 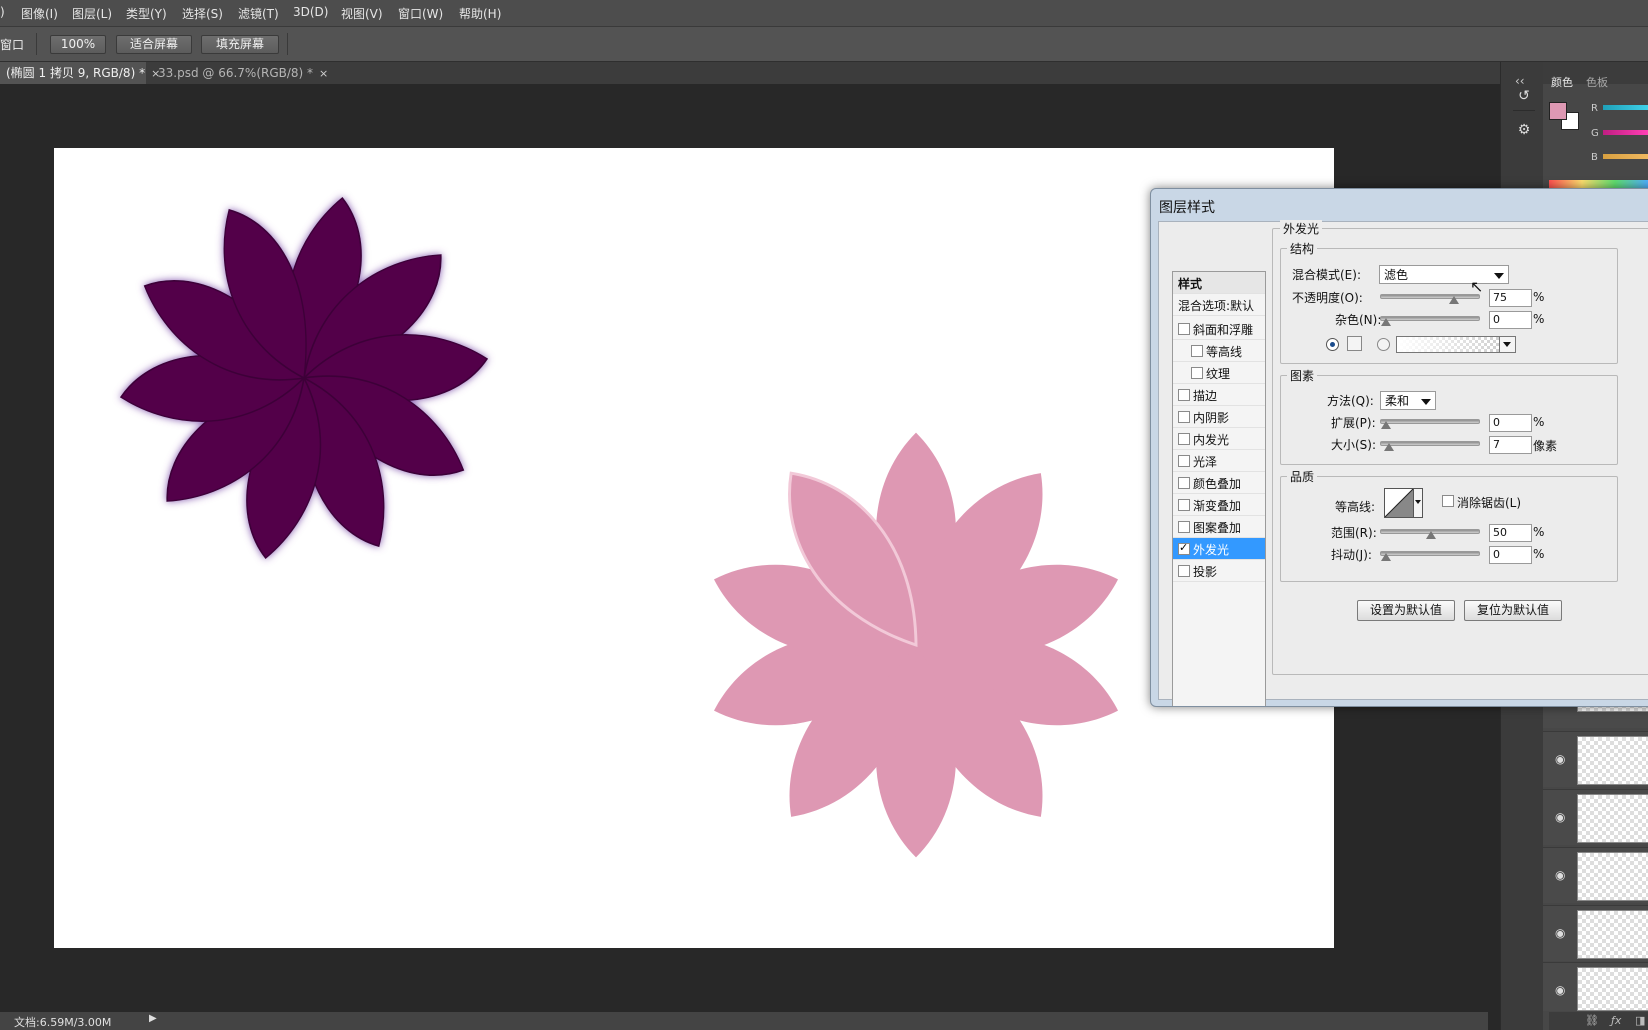 What do you see at coordinates (1595, 133) in the screenshot?
I see `channel-g-label: G` at bounding box center [1595, 133].